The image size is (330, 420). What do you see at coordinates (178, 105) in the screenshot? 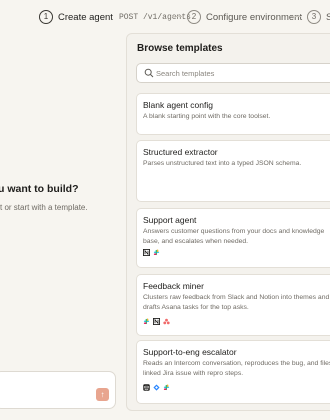
I see `template-name: Blank agent config` at bounding box center [178, 105].